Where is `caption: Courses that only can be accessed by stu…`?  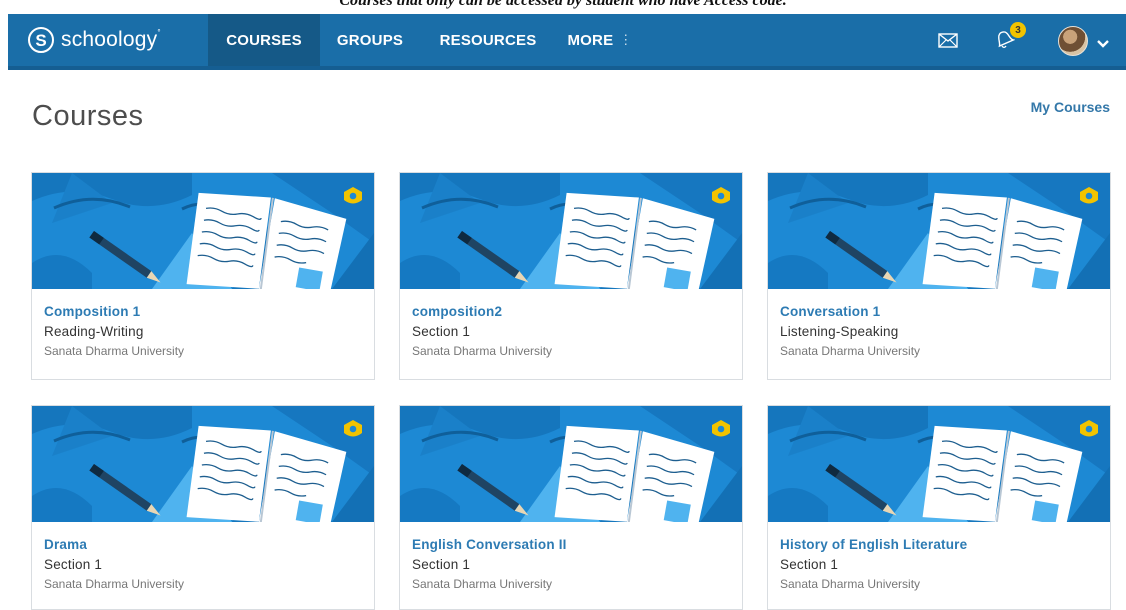
caption: Courses that only can be accessed by stu… is located at coordinates (563, 4).